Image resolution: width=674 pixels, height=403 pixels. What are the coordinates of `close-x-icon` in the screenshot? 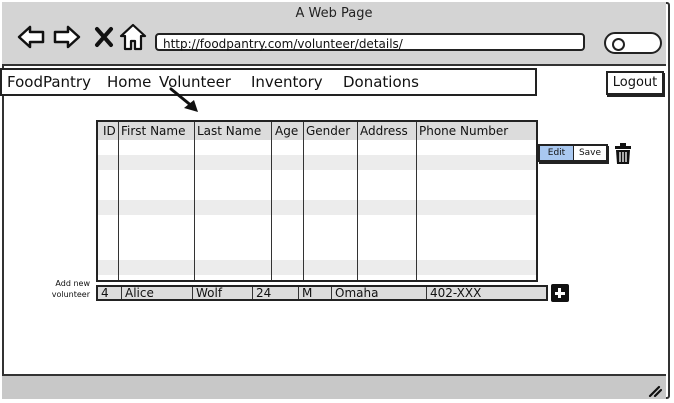 It's located at (105, 37).